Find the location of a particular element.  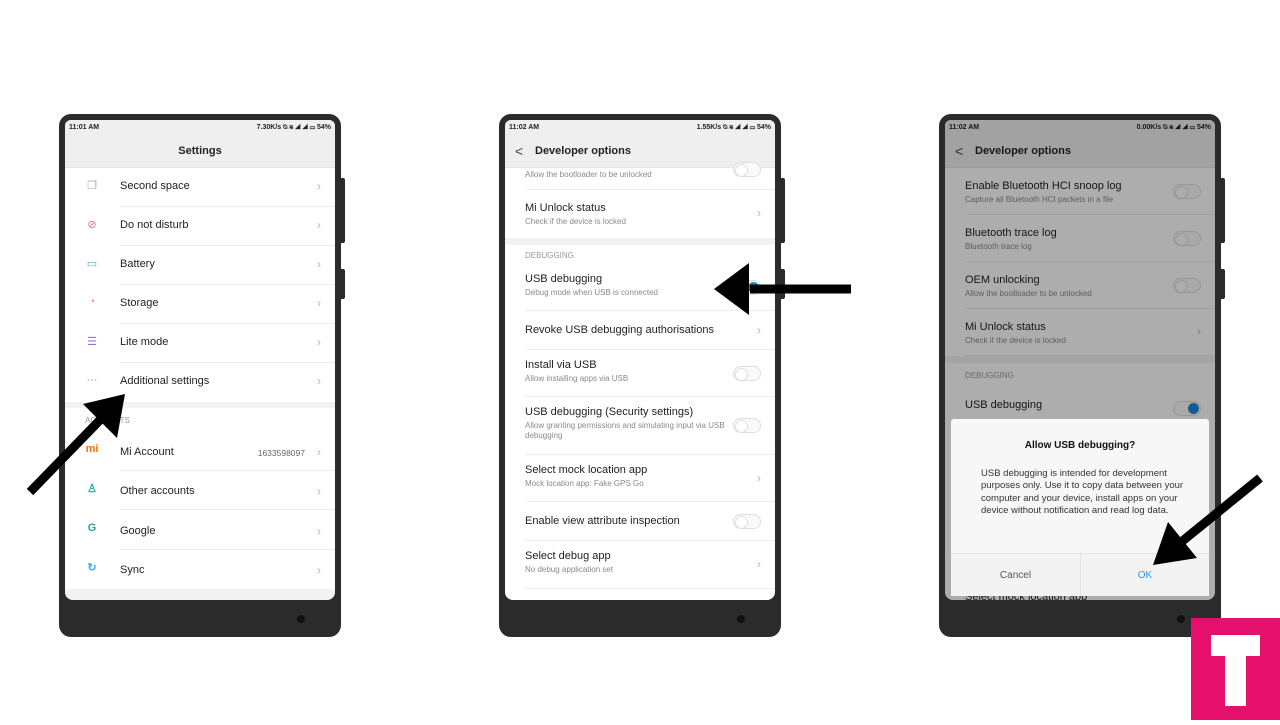

site-logo is located at coordinates (1235, 669).